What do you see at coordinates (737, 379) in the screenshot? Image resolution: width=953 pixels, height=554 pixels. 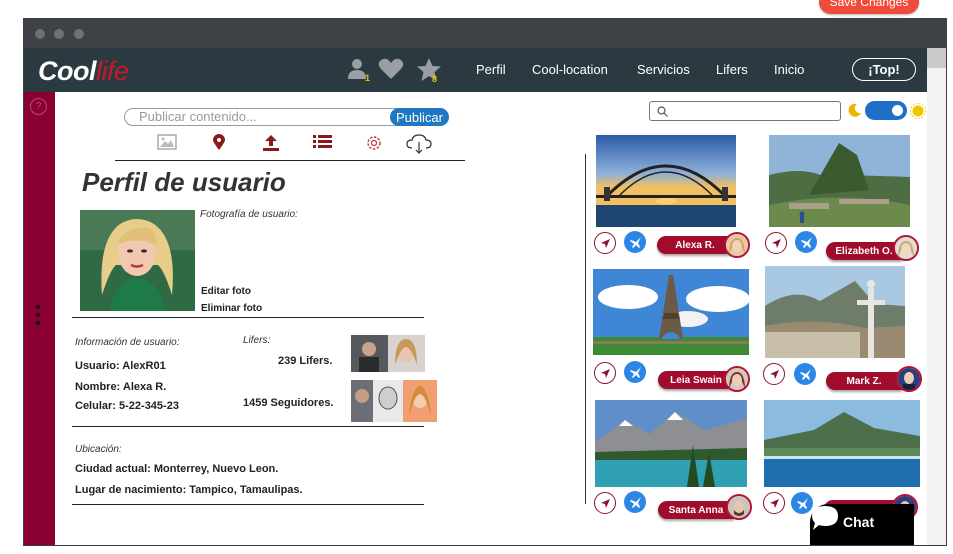 I see `card-3-user-avatar` at bounding box center [737, 379].